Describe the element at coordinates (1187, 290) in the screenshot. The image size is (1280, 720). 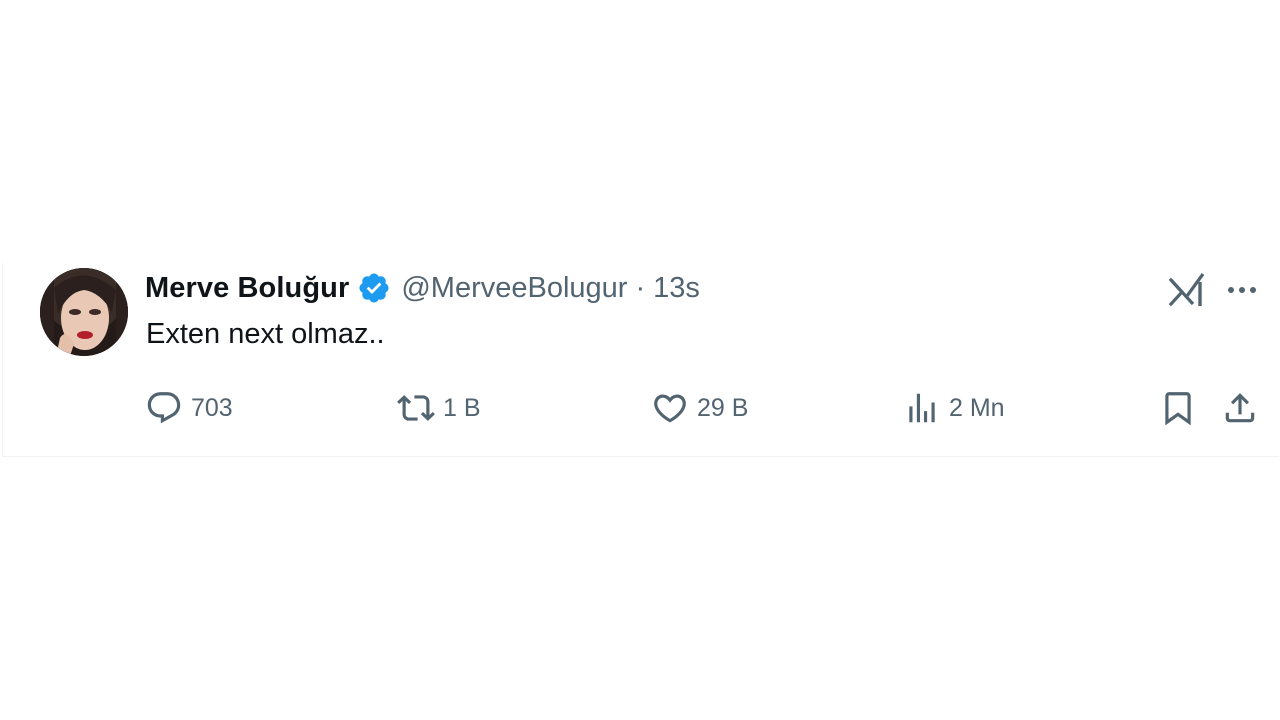
I see `grok-icon` at that location.